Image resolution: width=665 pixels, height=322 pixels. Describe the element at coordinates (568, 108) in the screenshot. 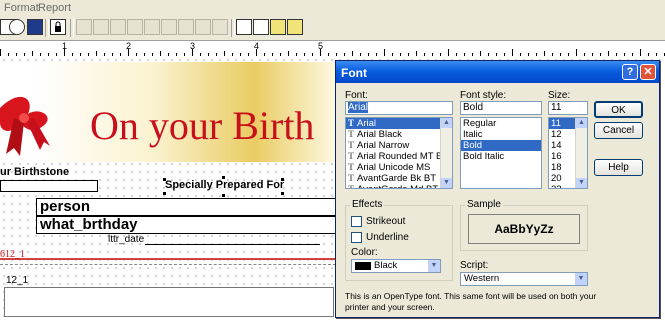

I see `size-input: 11` at that location.